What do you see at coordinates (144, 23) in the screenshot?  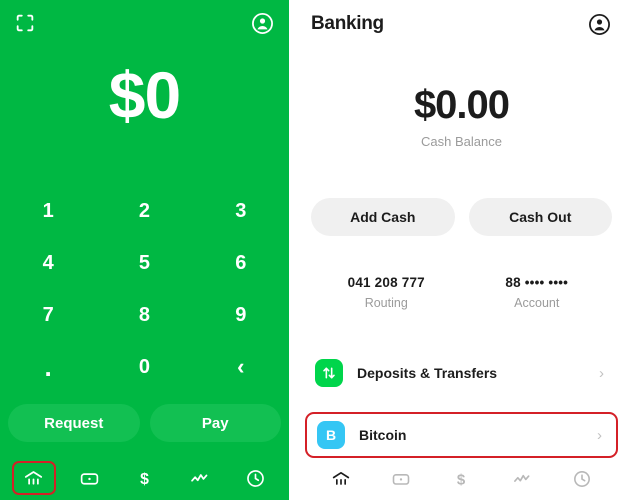 I see `left-top-bar` at bounding box center [144, 23].